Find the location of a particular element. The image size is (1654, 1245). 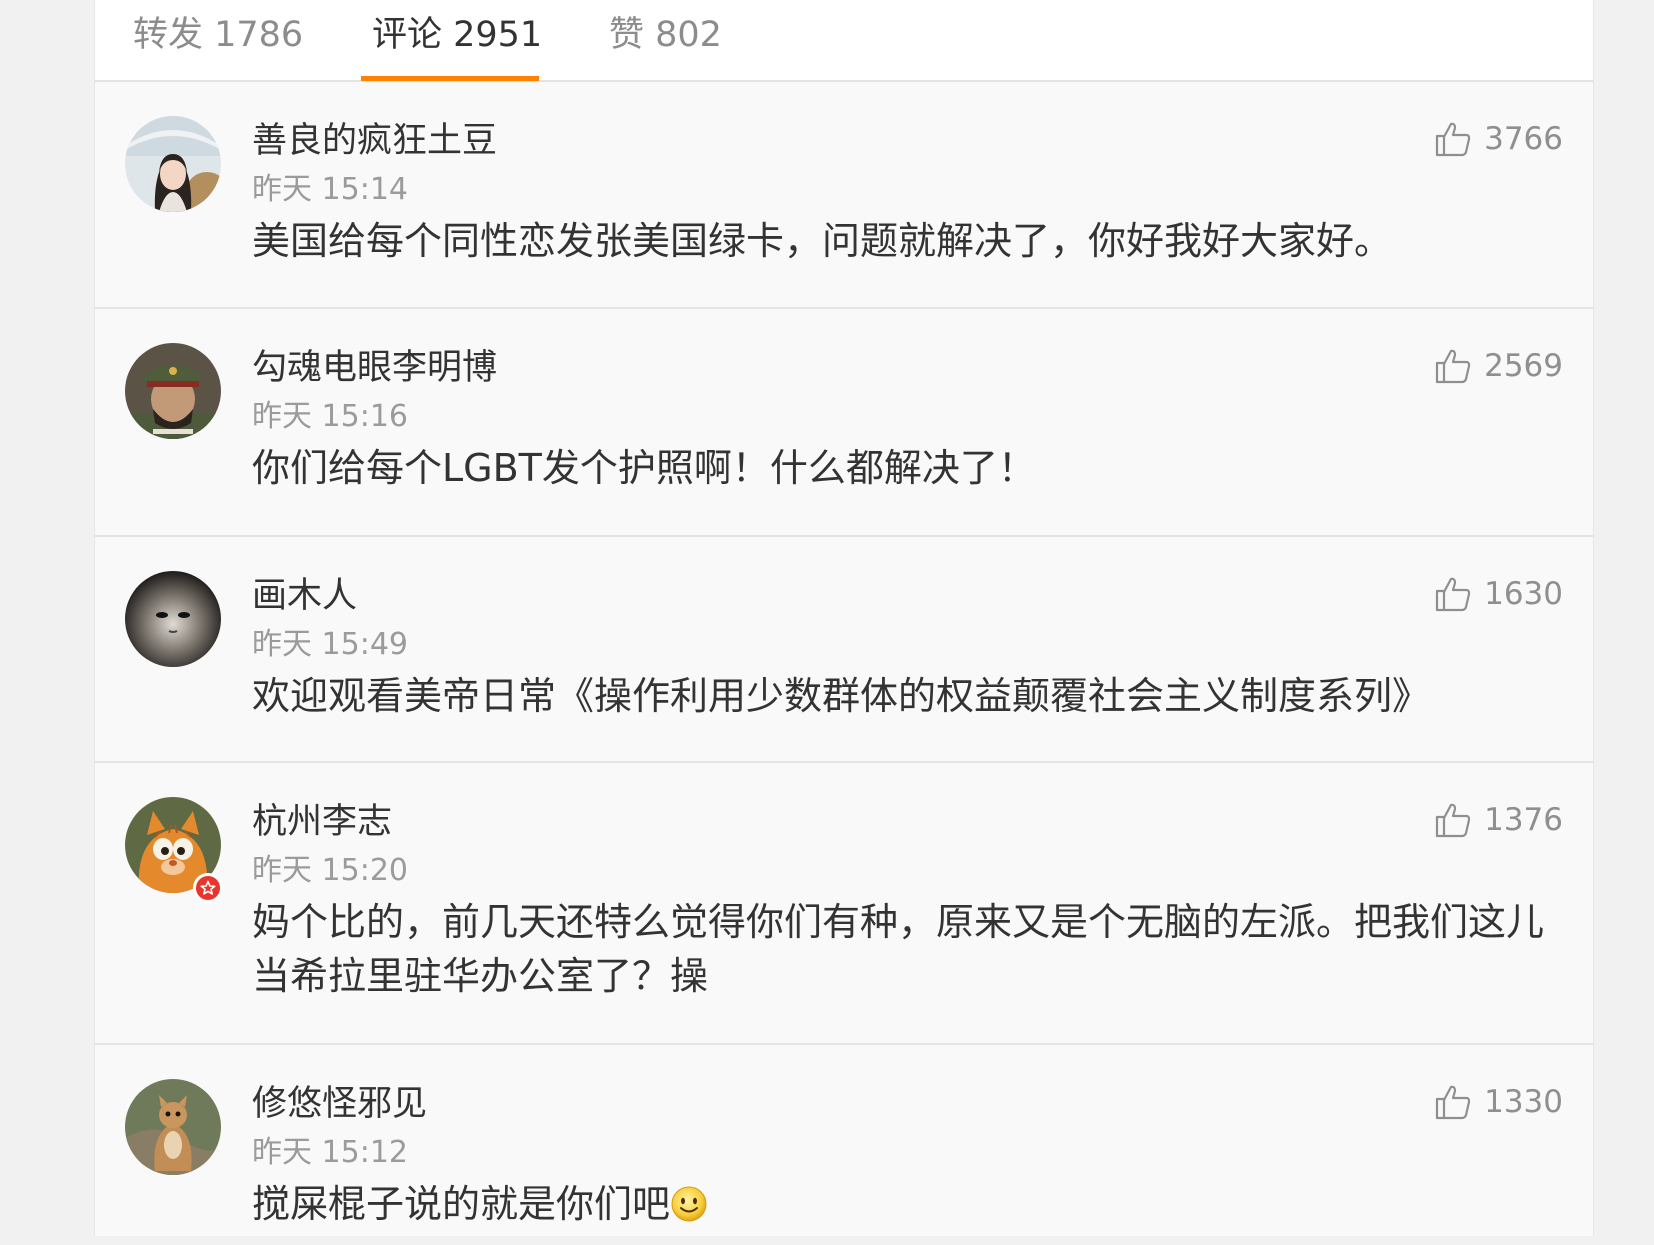

like-count: 3766 is located at coordinates (1523, 139).